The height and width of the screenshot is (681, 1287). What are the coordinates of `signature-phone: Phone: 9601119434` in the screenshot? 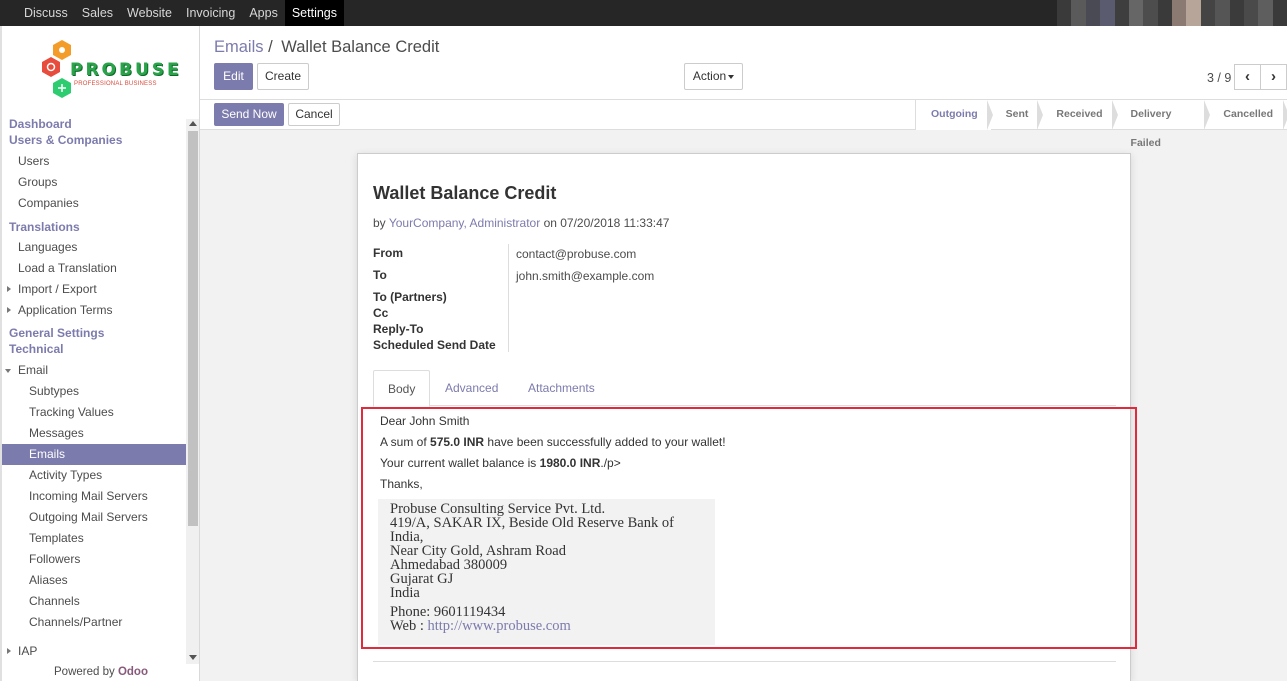 It's located at (448, 612).